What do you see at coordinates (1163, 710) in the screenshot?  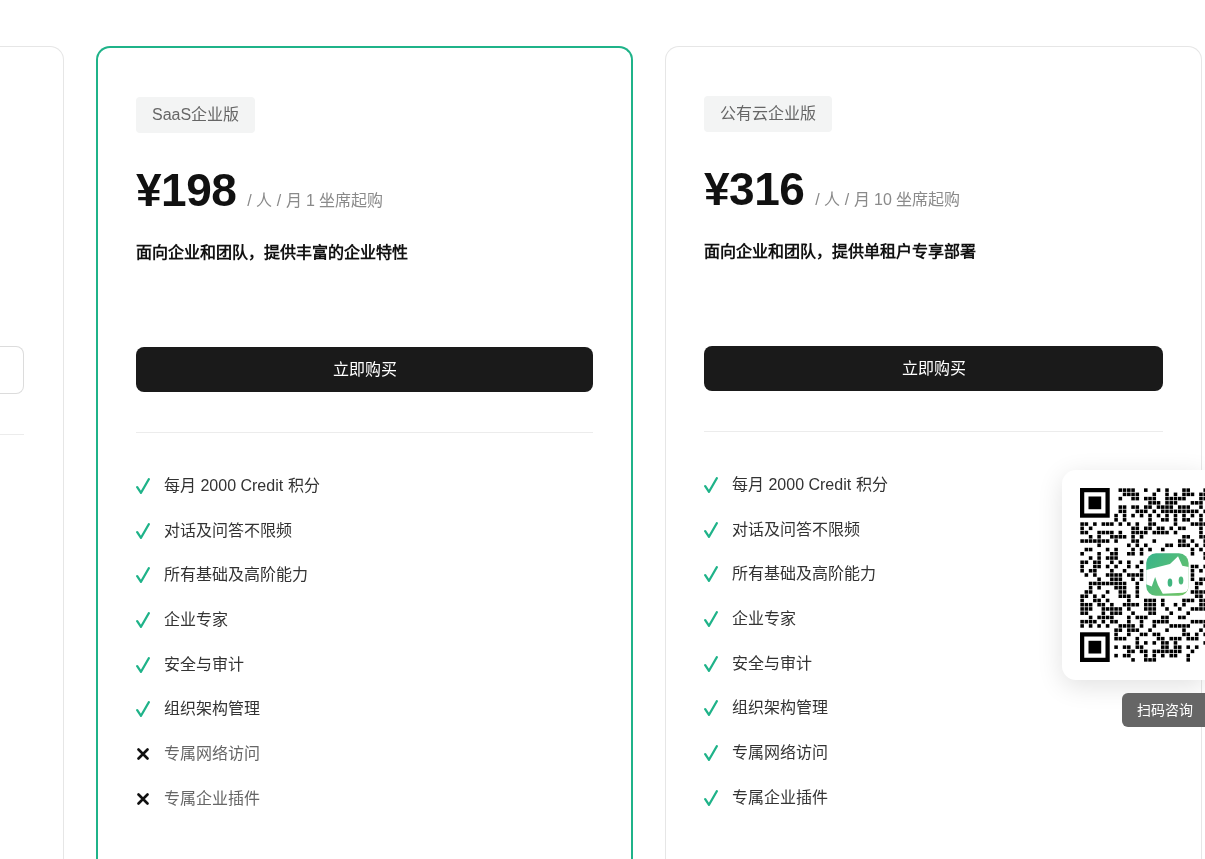 I see `consult-label: 扫码咨询` at bounding box center [1163, 710].